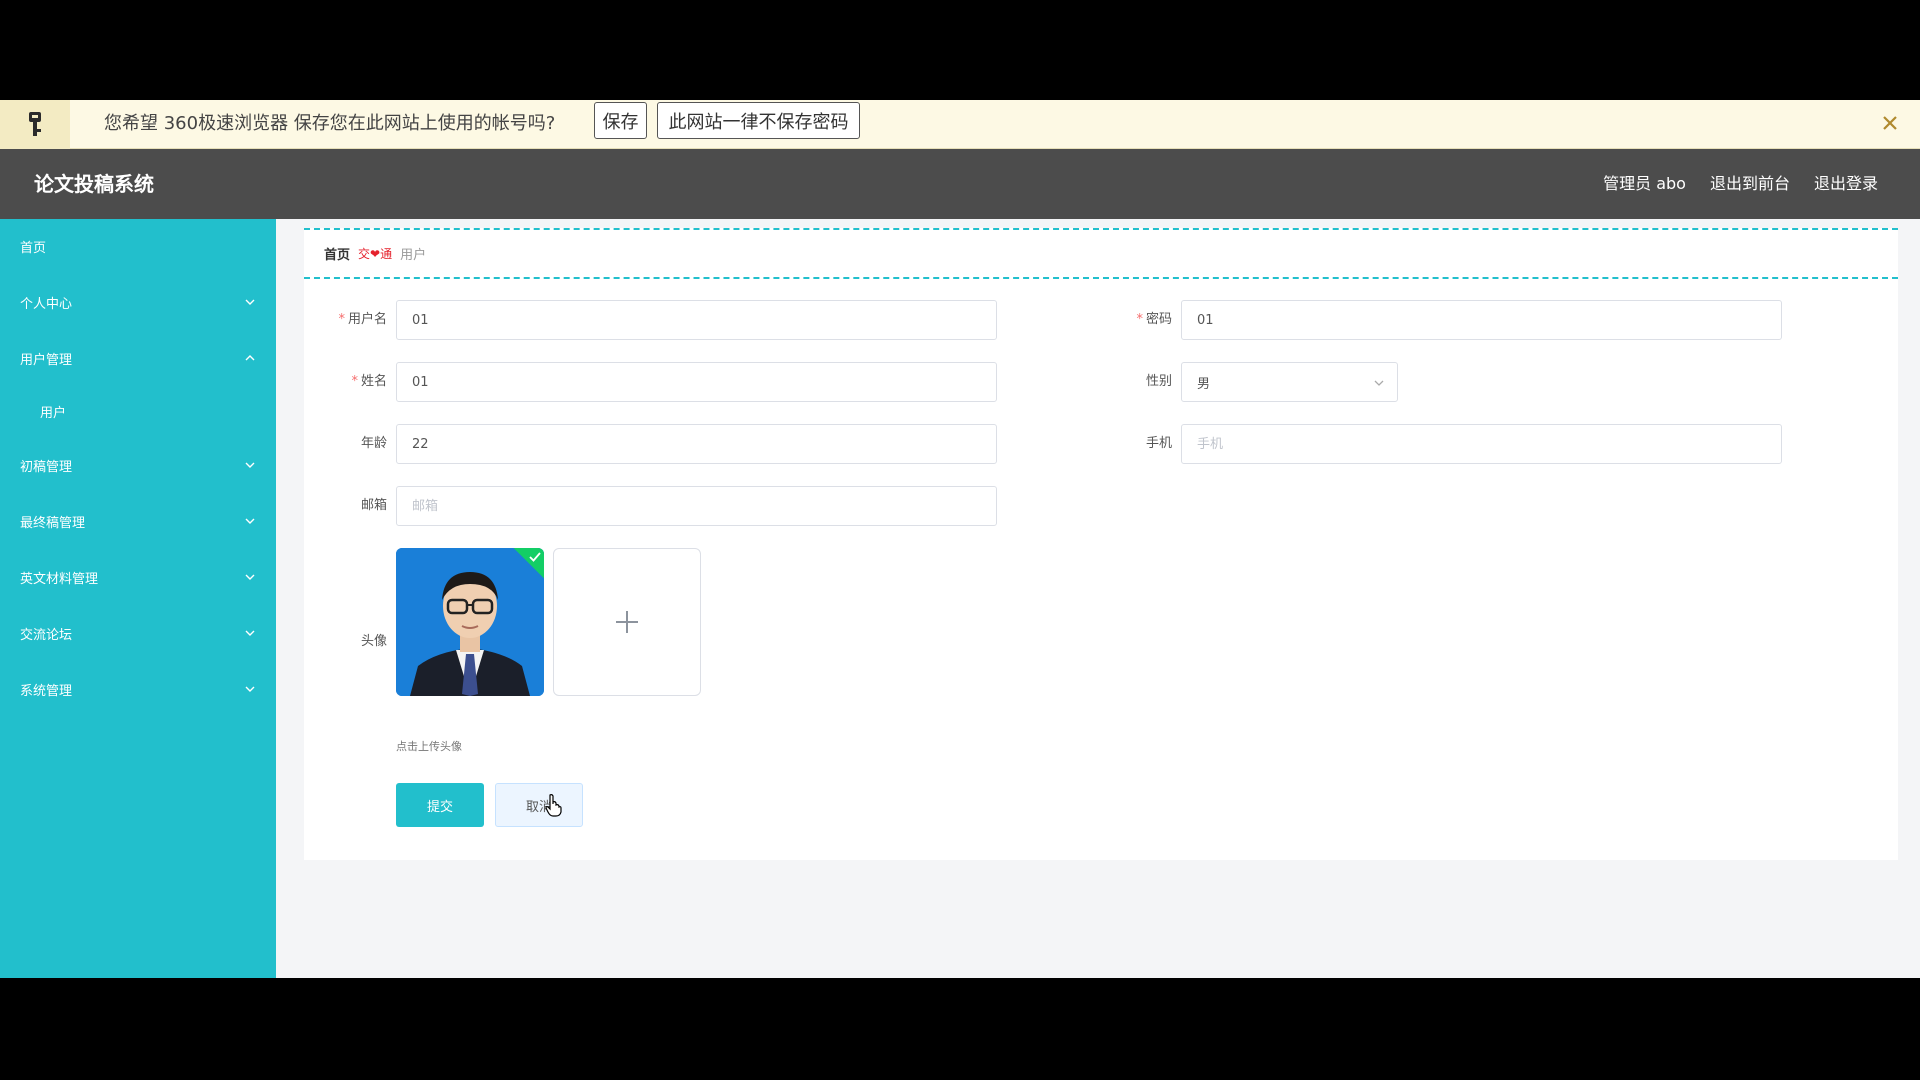  I want to click on sidebar-item-label: 初稿管理, so click(46, 467).